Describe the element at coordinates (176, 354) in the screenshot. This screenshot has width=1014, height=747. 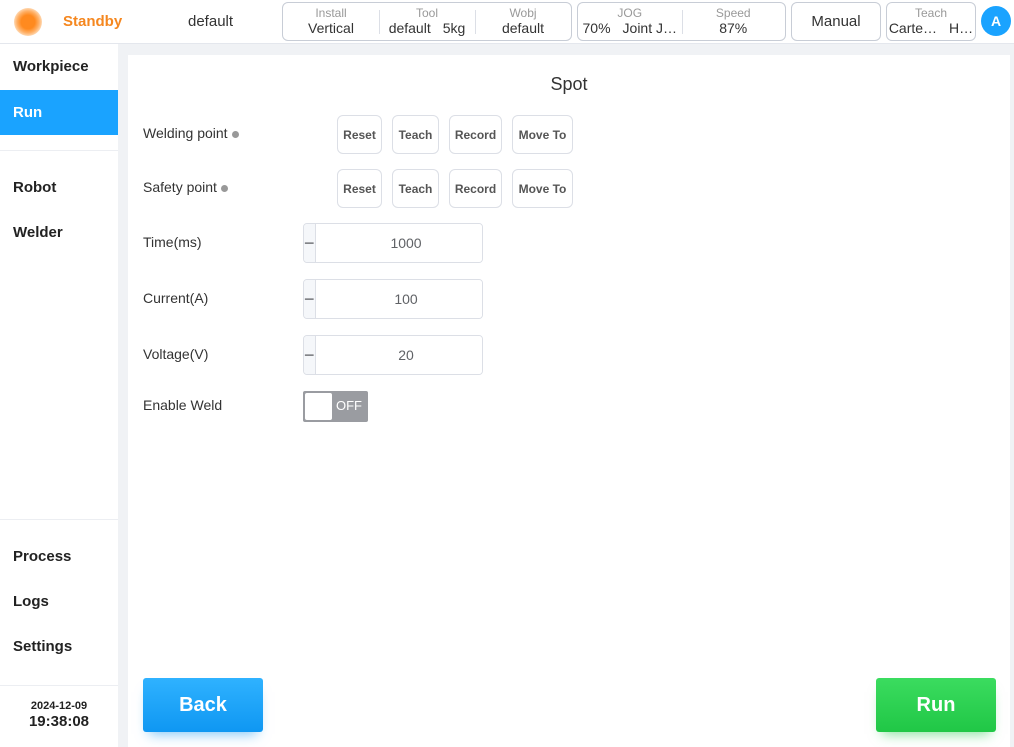
I see `voltage-label: Voltage(V)` at that location.